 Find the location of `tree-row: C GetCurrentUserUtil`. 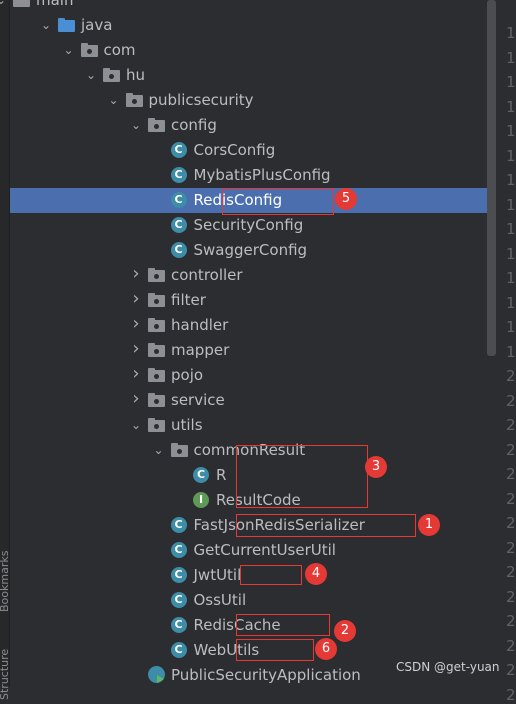

tree-row: C GetCurrentUserUtil is located at coordinates (249, 550).